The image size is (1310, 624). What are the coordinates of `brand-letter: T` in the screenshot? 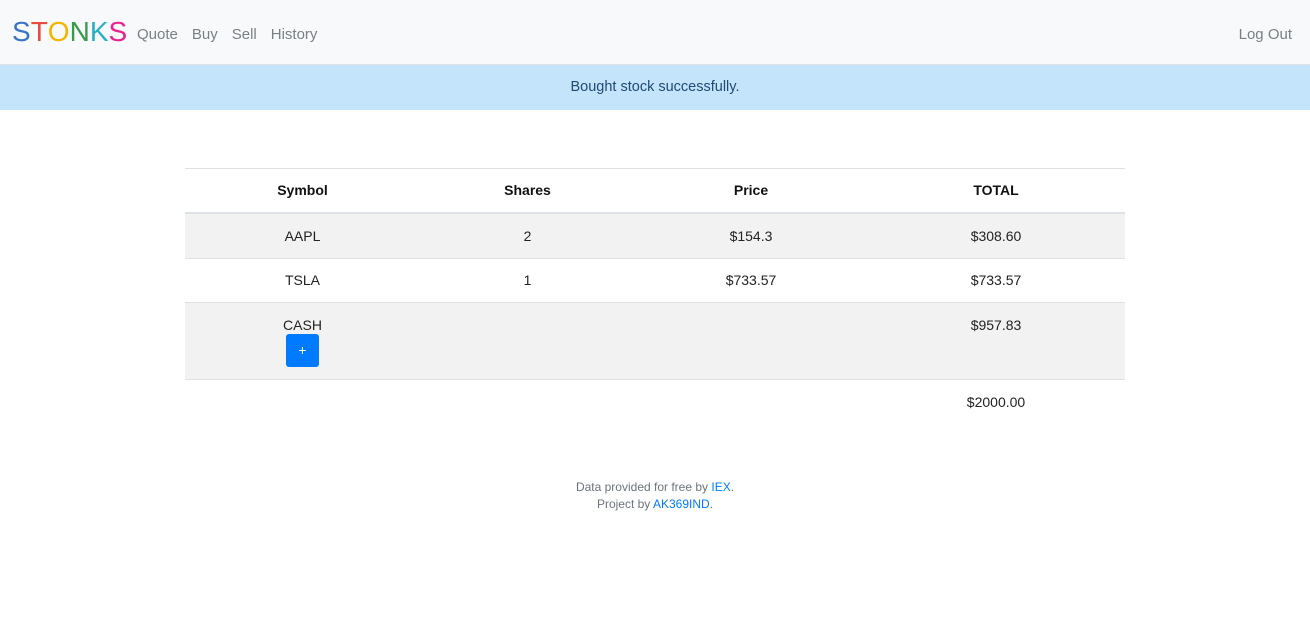 It's located at (39, 31).